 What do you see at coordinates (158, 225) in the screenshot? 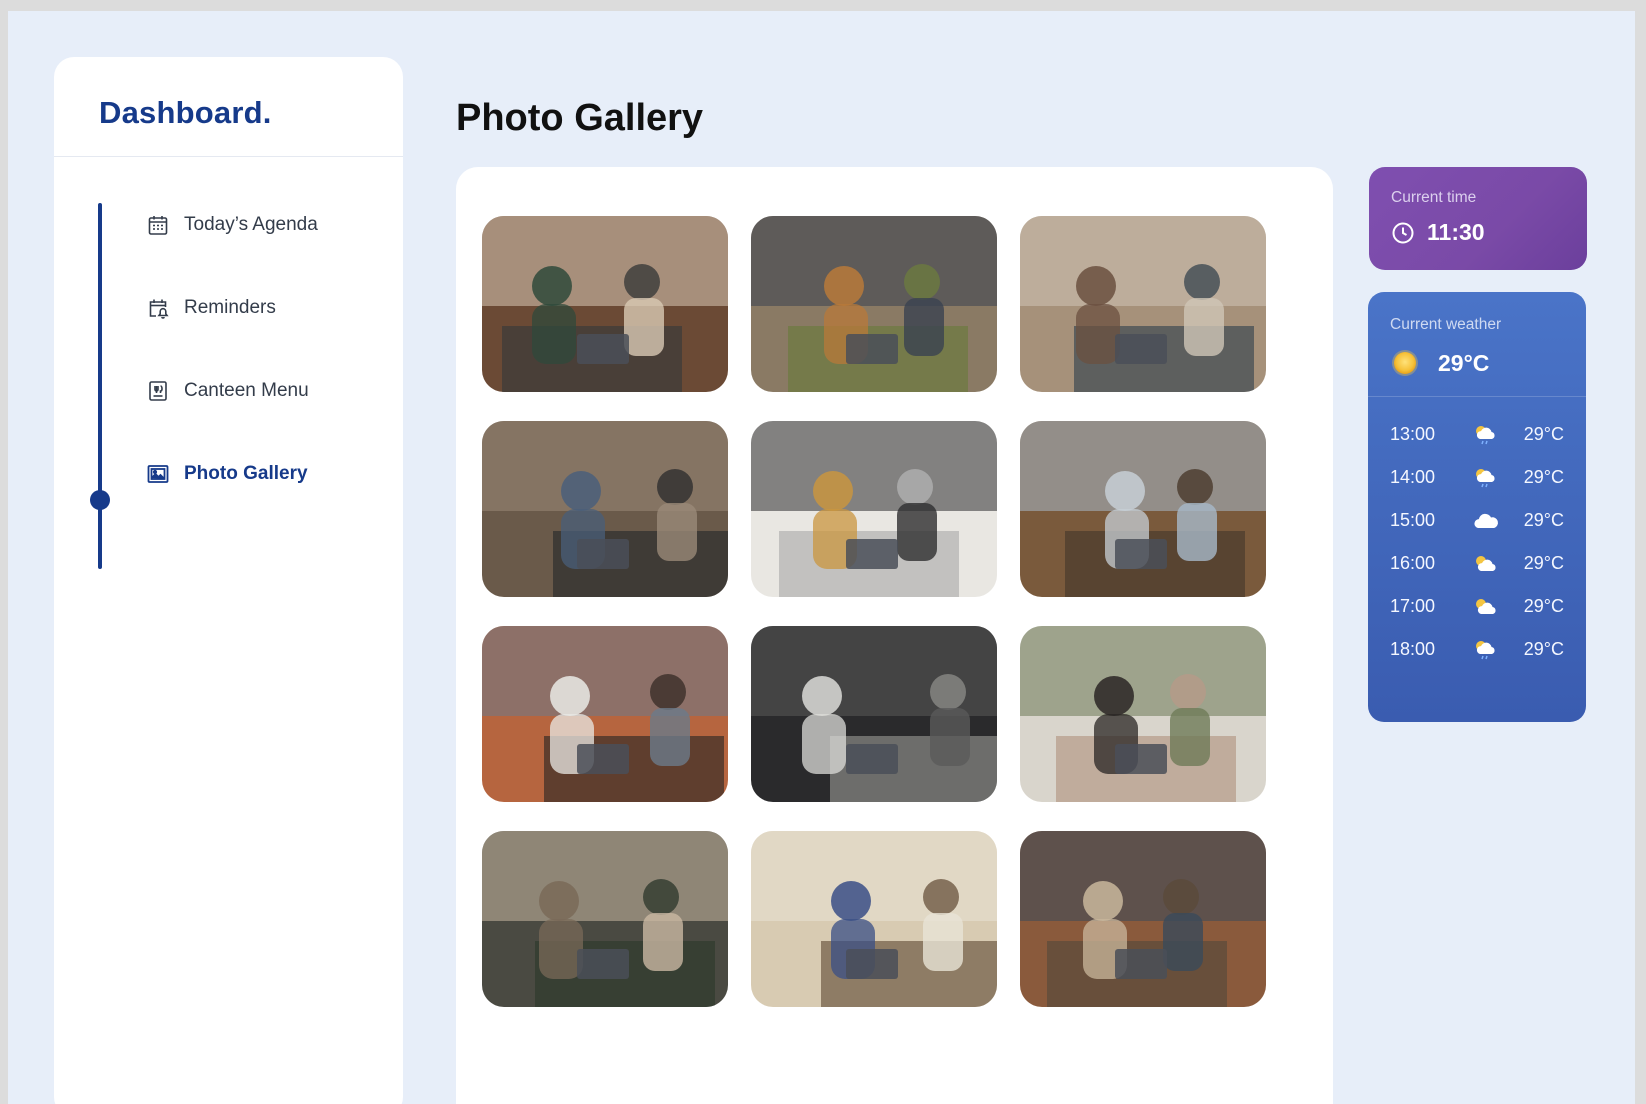
I see `calendar-icon` at bounding box center [158, 225].